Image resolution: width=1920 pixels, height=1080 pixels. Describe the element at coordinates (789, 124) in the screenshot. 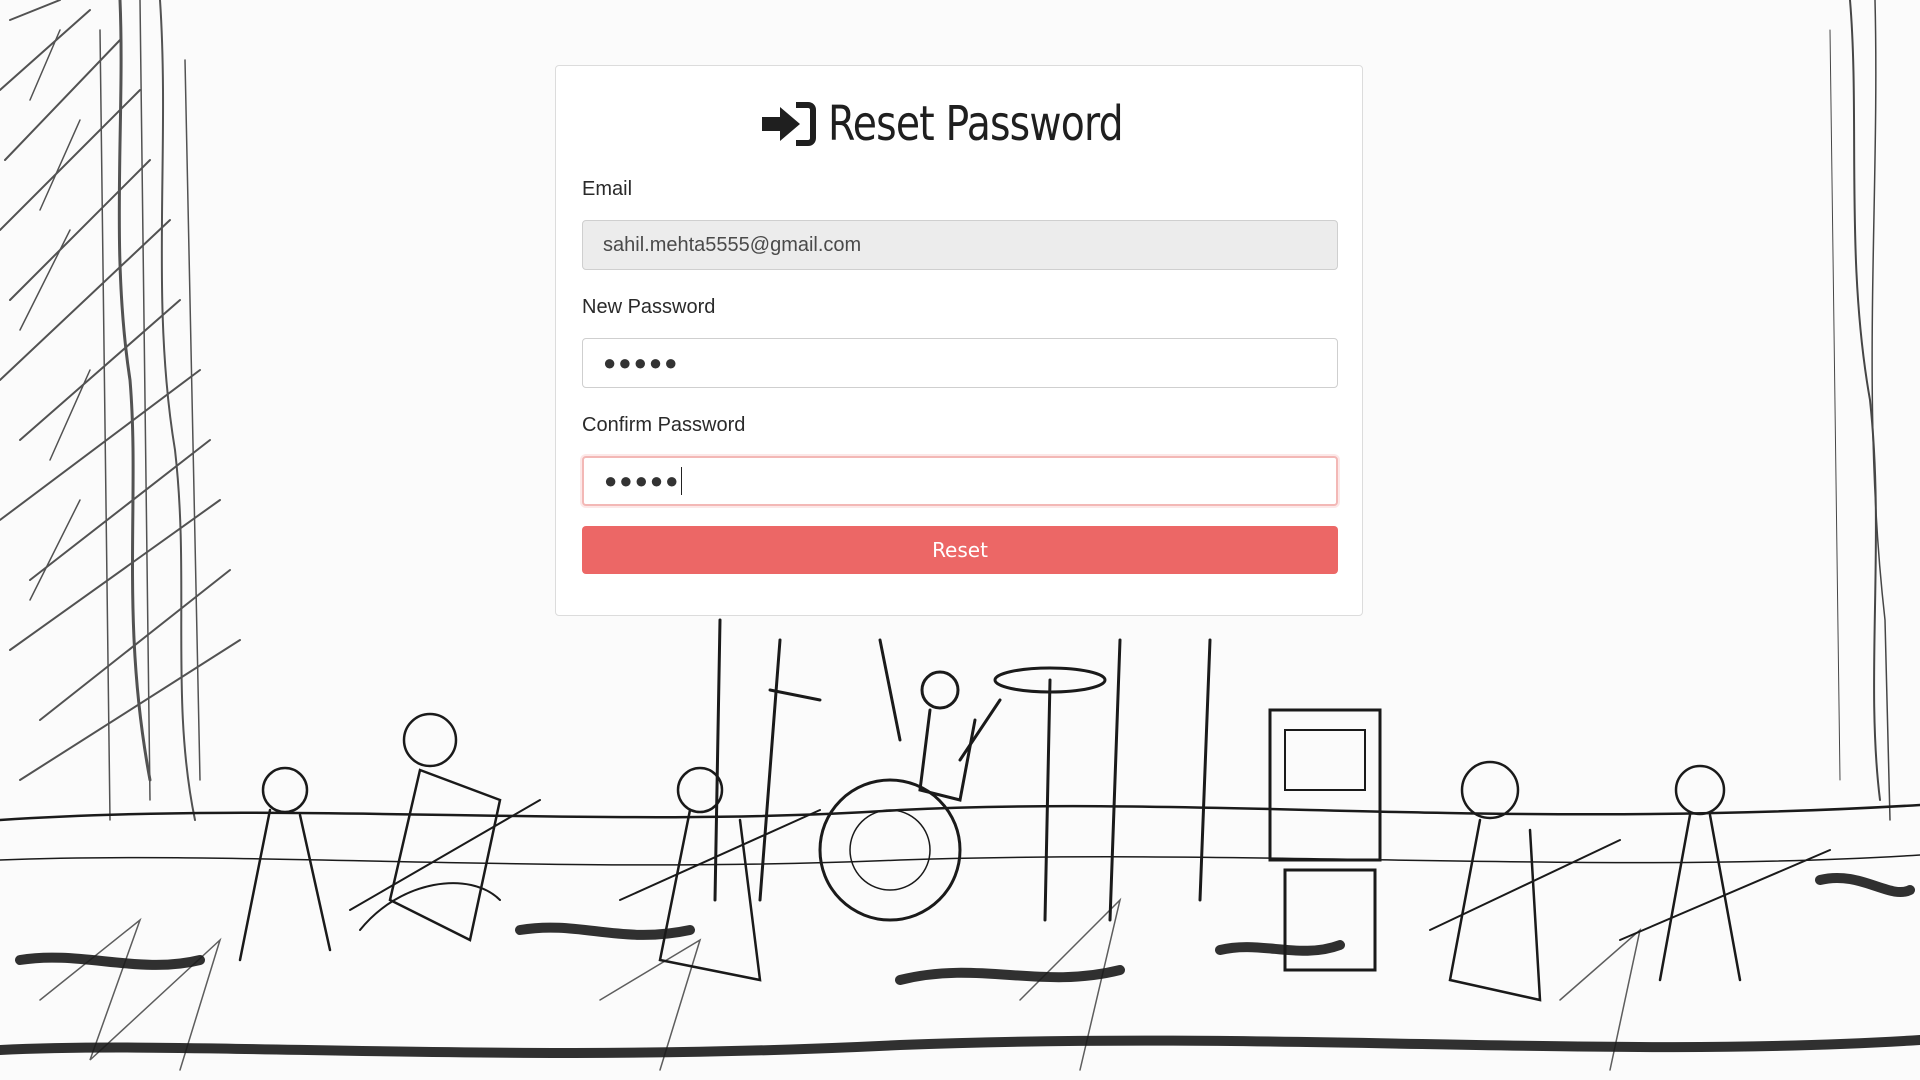

I see `sign-in-icon` at that location.